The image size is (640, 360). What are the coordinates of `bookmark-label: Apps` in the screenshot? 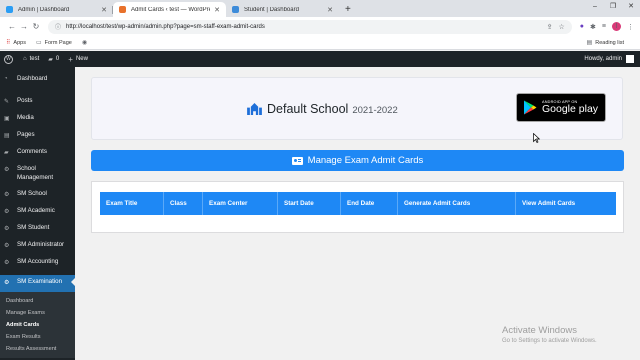 It's located at (19, 42).